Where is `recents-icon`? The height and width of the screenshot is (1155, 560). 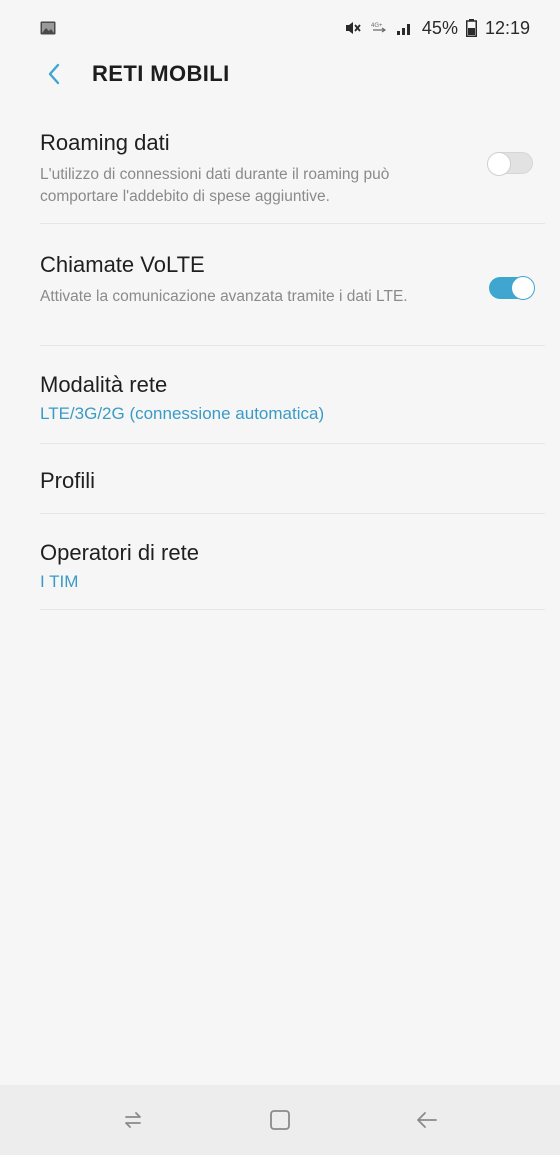 recents-icon is located at coordinates (133, 1120).